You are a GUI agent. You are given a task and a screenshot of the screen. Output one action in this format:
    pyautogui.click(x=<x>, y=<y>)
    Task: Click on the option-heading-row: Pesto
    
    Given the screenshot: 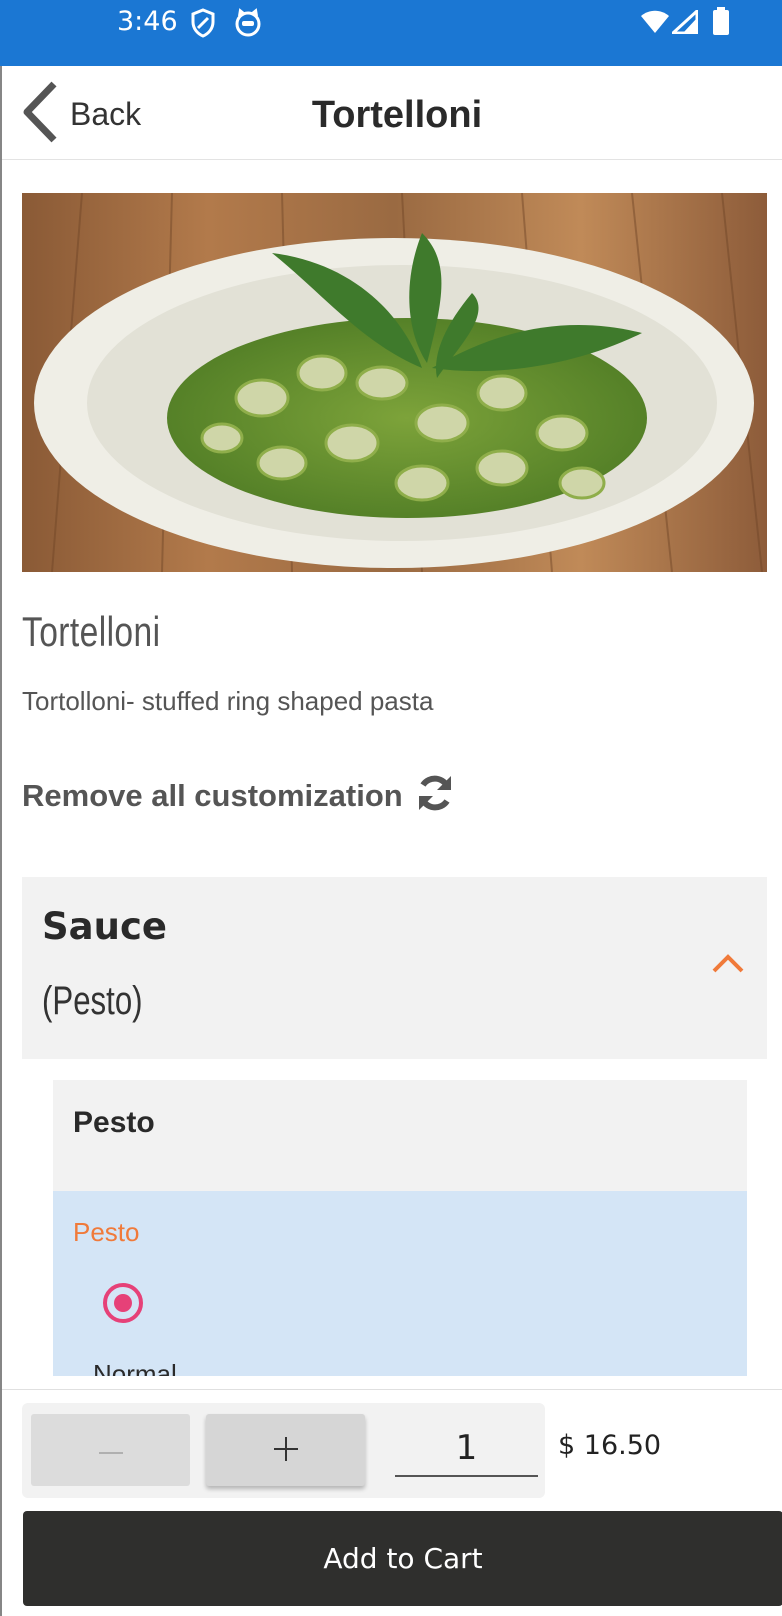 What is the action you would take?
    pyautogui.click(x=400, y=1135)
    